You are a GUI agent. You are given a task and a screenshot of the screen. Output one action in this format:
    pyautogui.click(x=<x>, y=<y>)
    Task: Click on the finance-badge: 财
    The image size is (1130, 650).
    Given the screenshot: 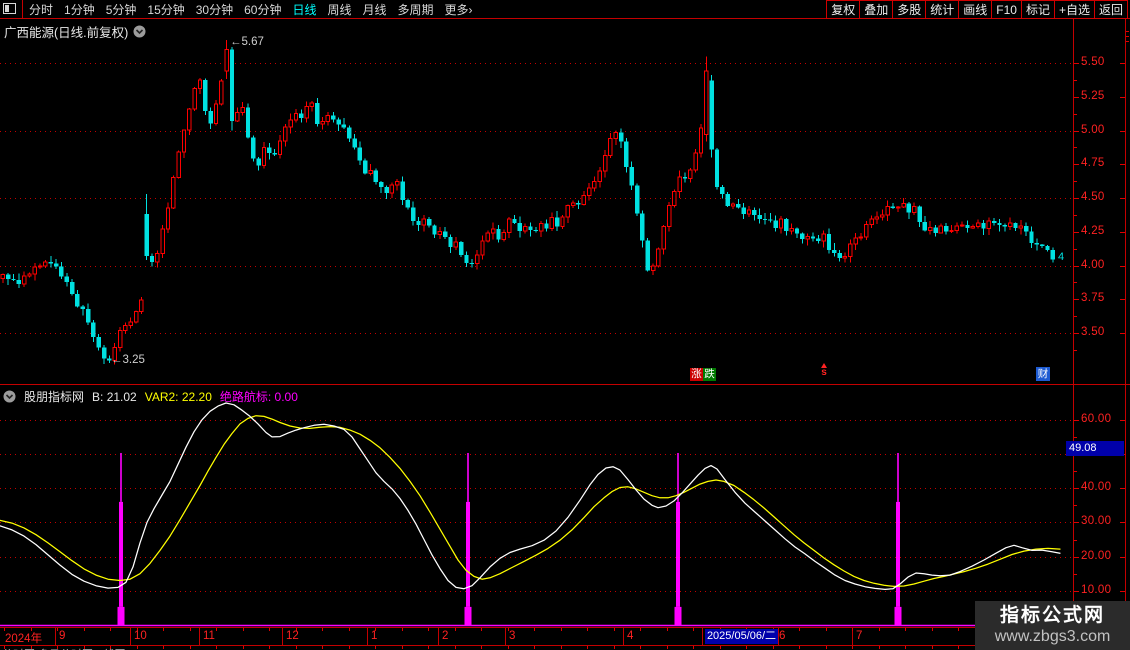 What is the action you would take?
    pyautogui.click(x=1043, y=374)
    